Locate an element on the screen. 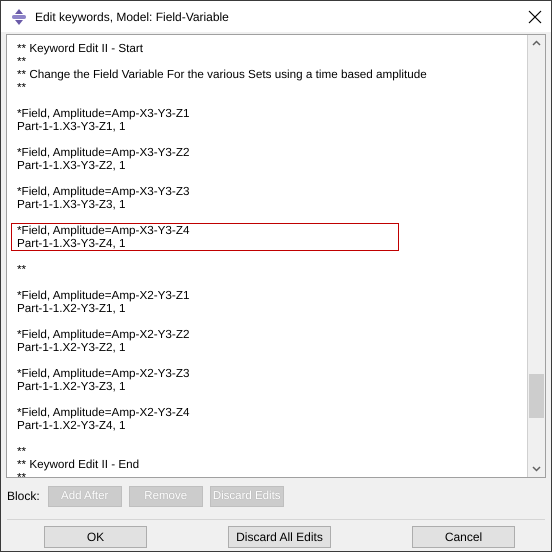 The height and width of the screenshot is (552, 552). keyword-line: ** Keyword Edit II - End is located at coordinates (78, 464).